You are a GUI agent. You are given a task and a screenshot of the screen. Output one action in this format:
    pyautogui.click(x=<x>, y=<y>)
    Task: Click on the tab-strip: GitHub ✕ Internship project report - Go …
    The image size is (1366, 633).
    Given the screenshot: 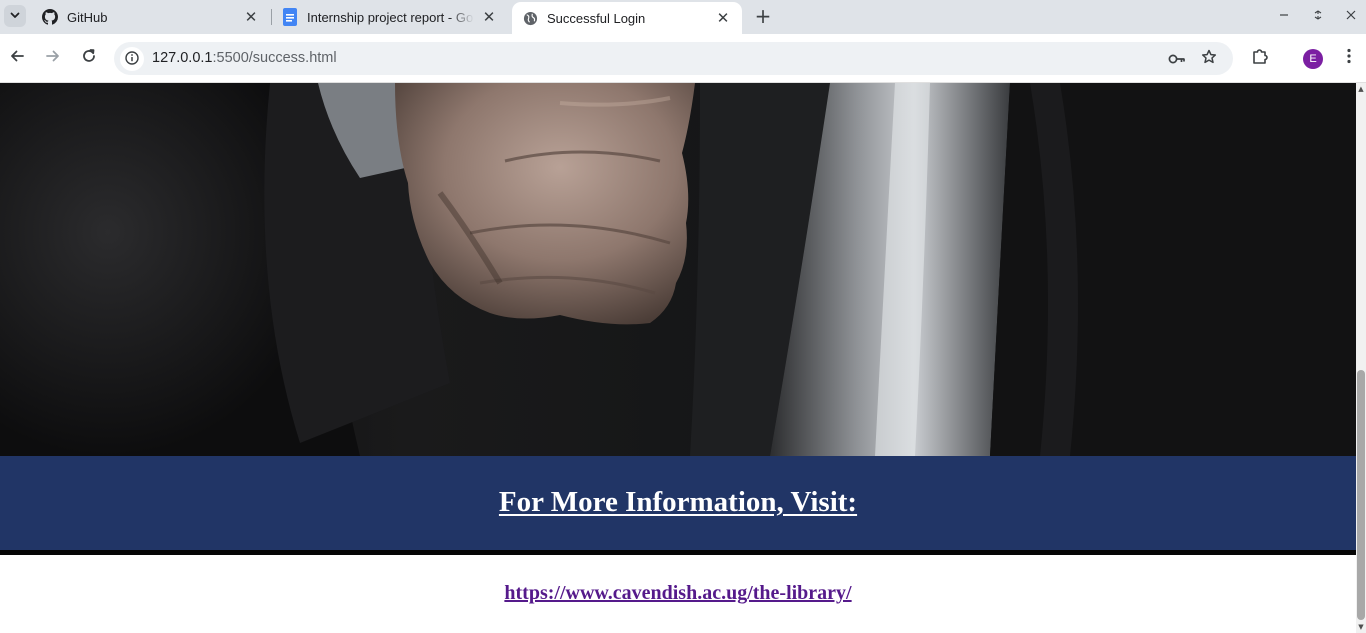 What is the action you would take?
    pyautogui.click(x=683, y=17)
    